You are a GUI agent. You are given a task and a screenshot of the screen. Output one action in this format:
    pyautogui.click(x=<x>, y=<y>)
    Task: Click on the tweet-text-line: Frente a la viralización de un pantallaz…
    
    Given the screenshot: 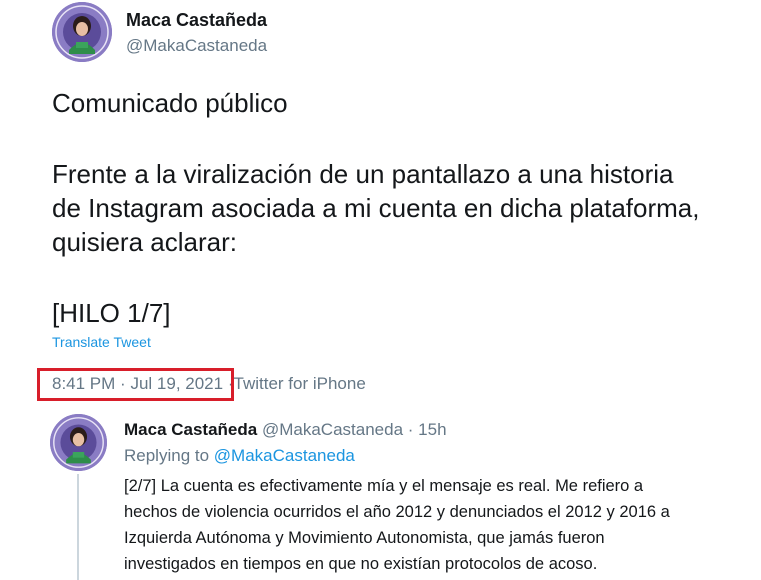 What is the action you would take?
    pyautogui.click(x=363, y=174)
    